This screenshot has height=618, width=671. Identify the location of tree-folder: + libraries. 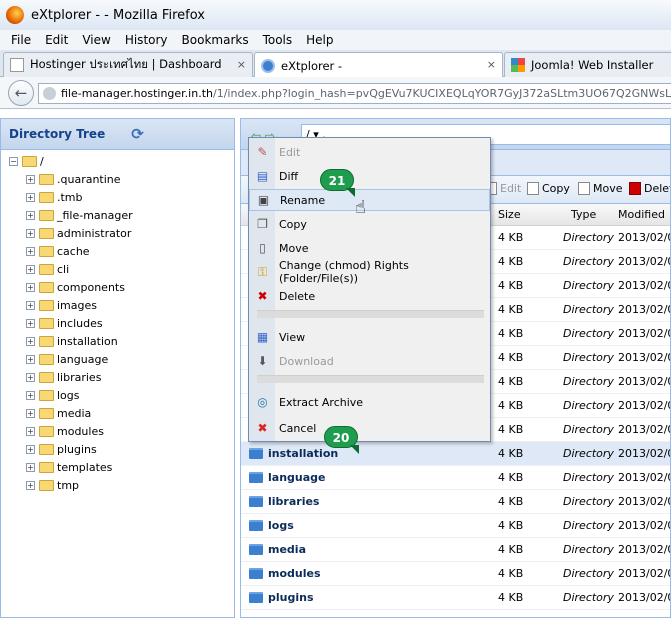
(63, 377).